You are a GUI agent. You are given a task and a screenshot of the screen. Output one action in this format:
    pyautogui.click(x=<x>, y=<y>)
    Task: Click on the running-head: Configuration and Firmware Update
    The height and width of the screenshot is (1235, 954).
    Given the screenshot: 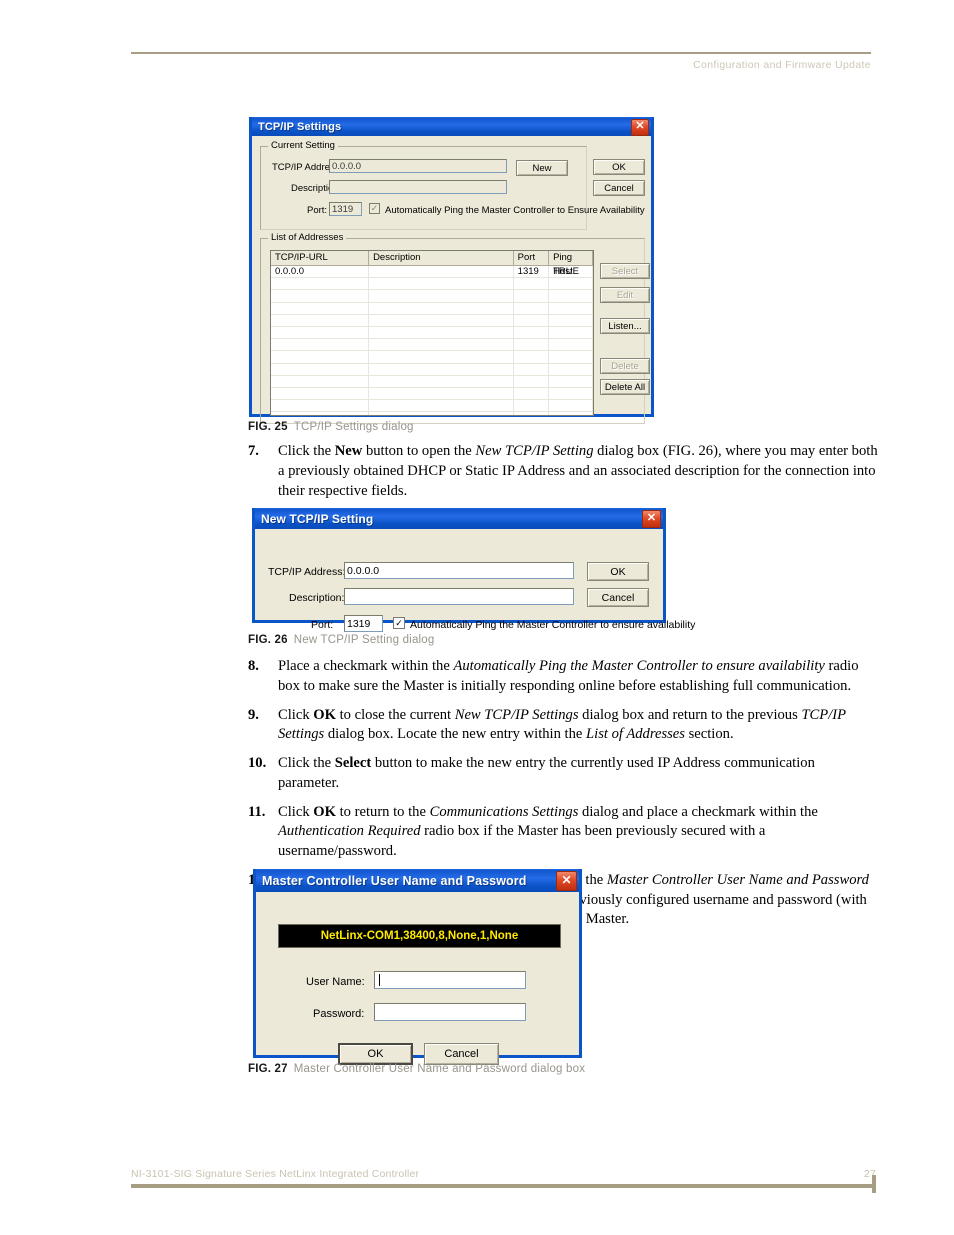 What is the action you would take?
    pyautogui.click(x=782, y=65)
    